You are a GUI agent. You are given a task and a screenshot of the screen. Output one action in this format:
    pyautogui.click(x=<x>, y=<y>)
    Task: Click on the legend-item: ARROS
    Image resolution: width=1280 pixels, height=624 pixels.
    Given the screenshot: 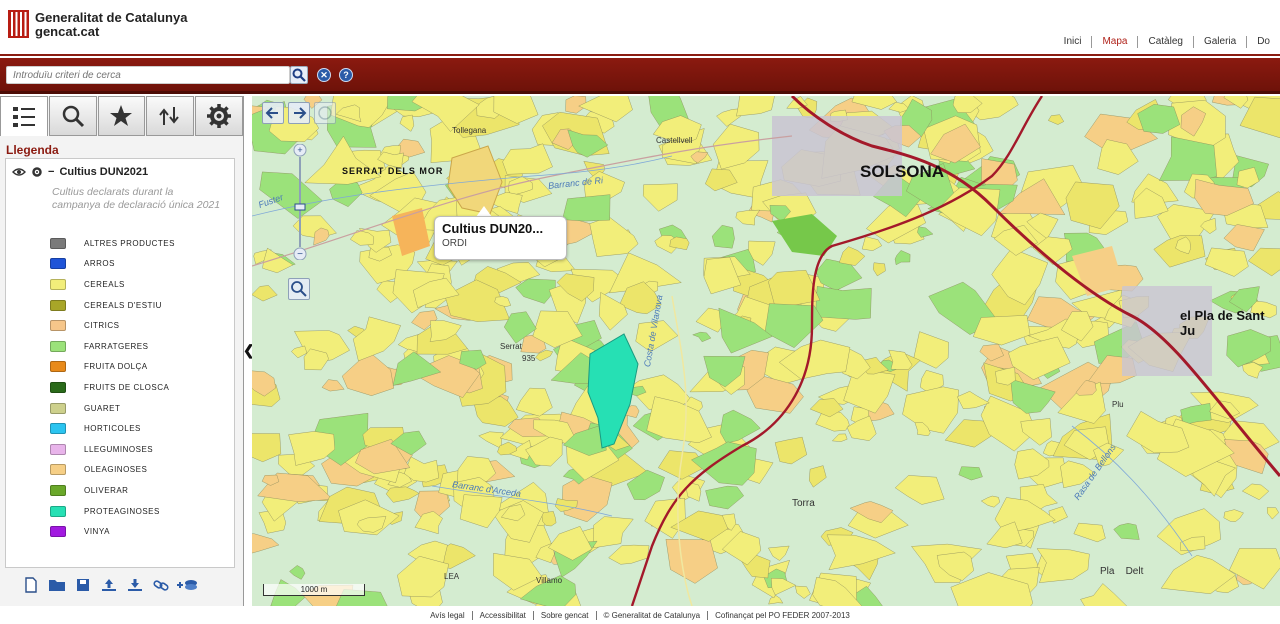 What is the action you would take?
    pyautogui.click(x=112, y=264)
    